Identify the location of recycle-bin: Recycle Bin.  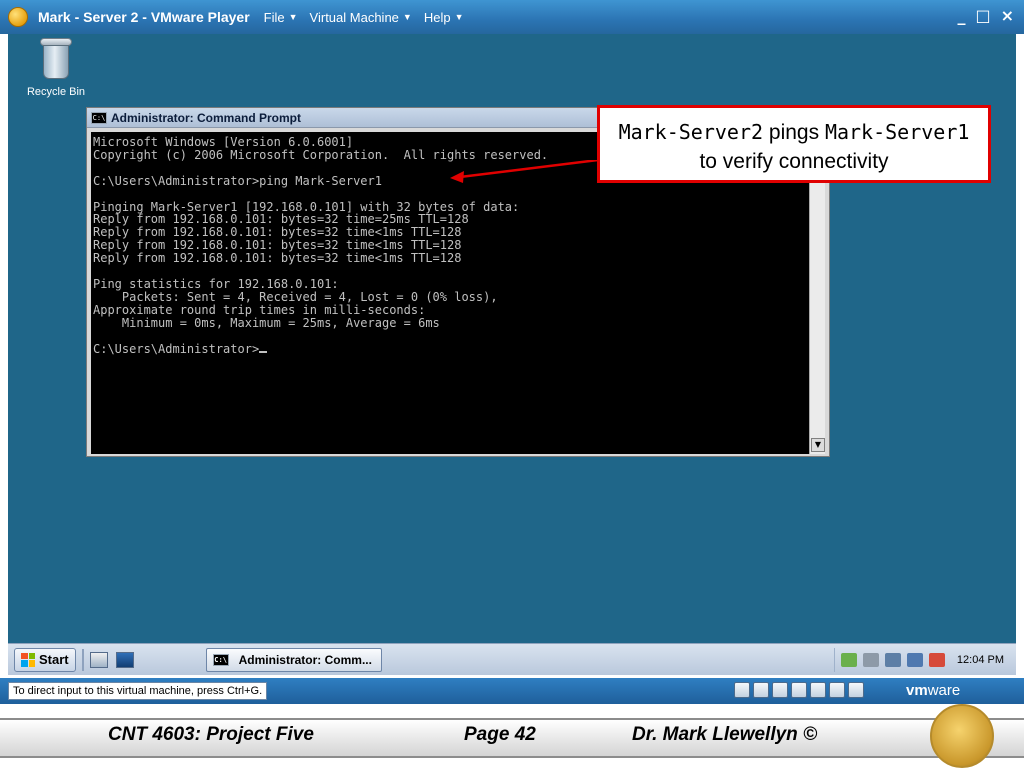
(56, 67).